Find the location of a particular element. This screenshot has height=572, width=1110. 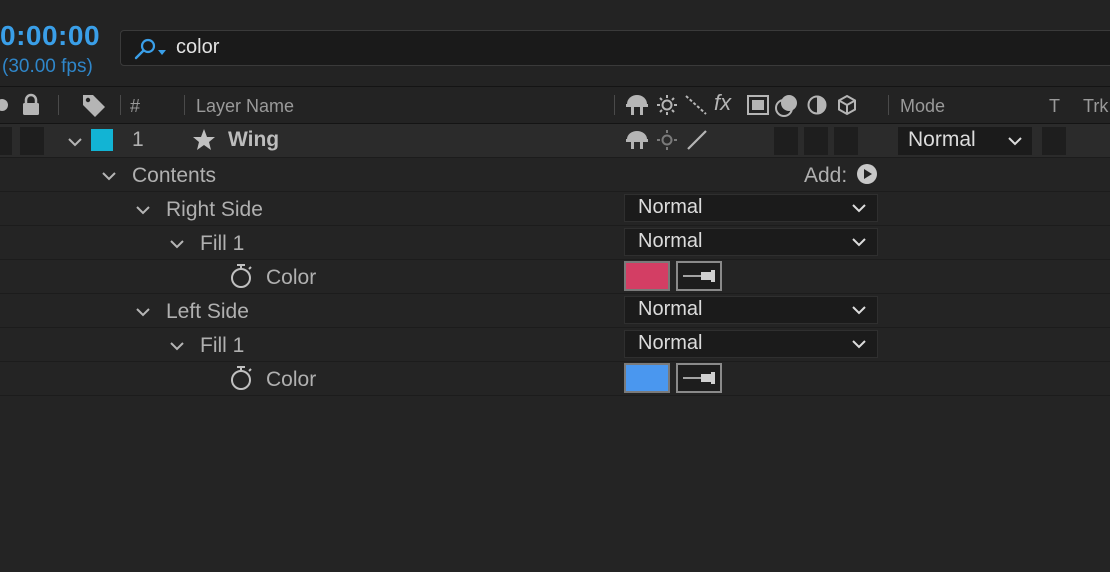

video-switch is located at coordinates (6, 141).